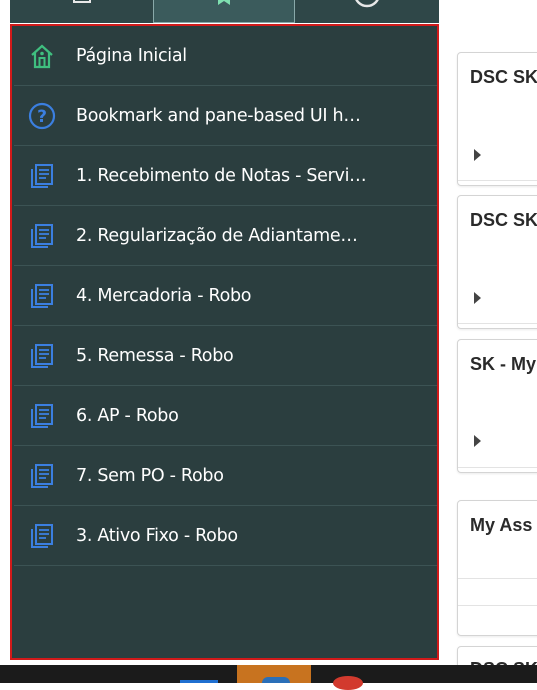 This screenshot has height=690, width=537. I want to click on nav-item-ap: 6. AP - Robo, so click(225, 416).